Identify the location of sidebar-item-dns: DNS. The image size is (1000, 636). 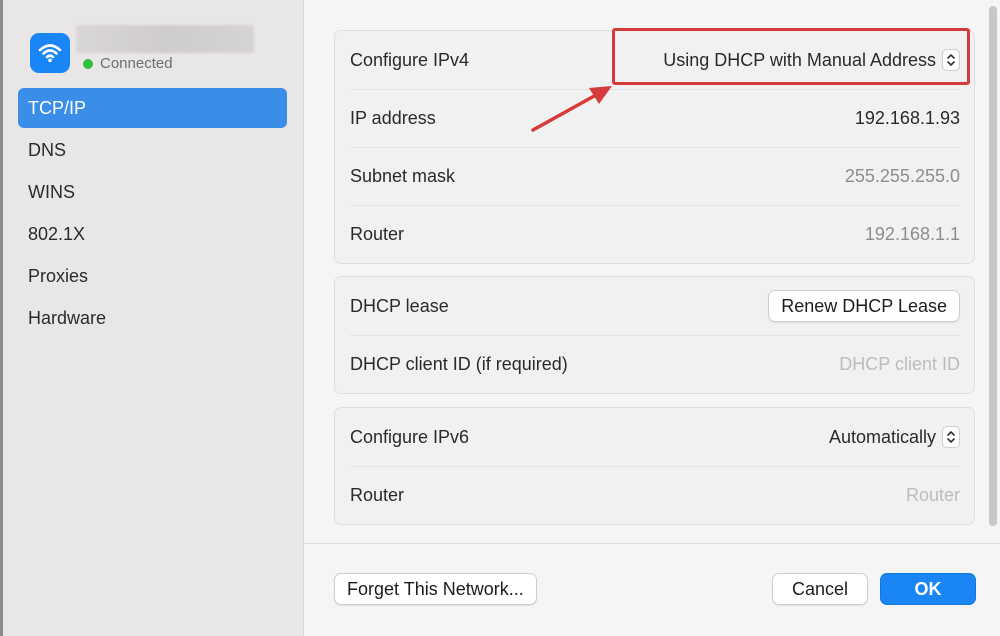
(152, 150).